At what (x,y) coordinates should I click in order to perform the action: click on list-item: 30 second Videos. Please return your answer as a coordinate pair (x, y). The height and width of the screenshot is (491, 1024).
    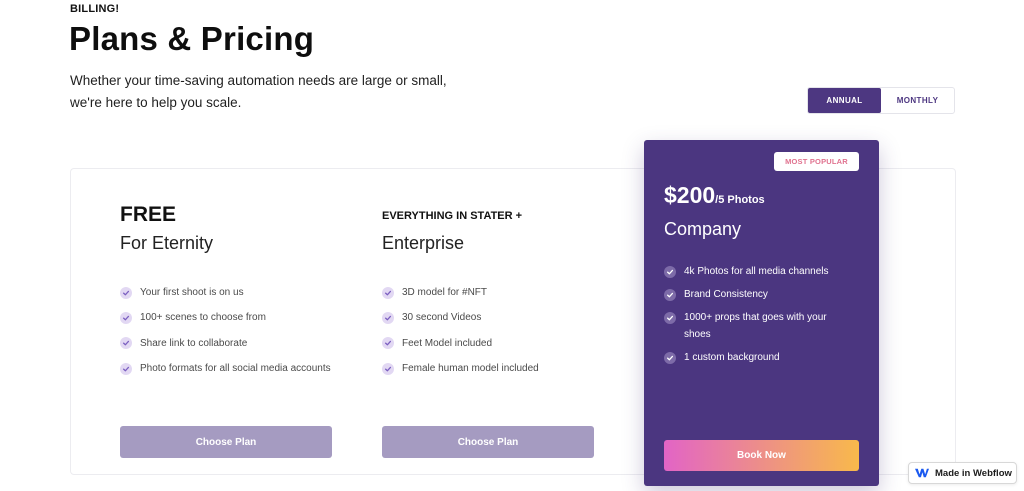
    Looking at the image, I should click on (502, 317).